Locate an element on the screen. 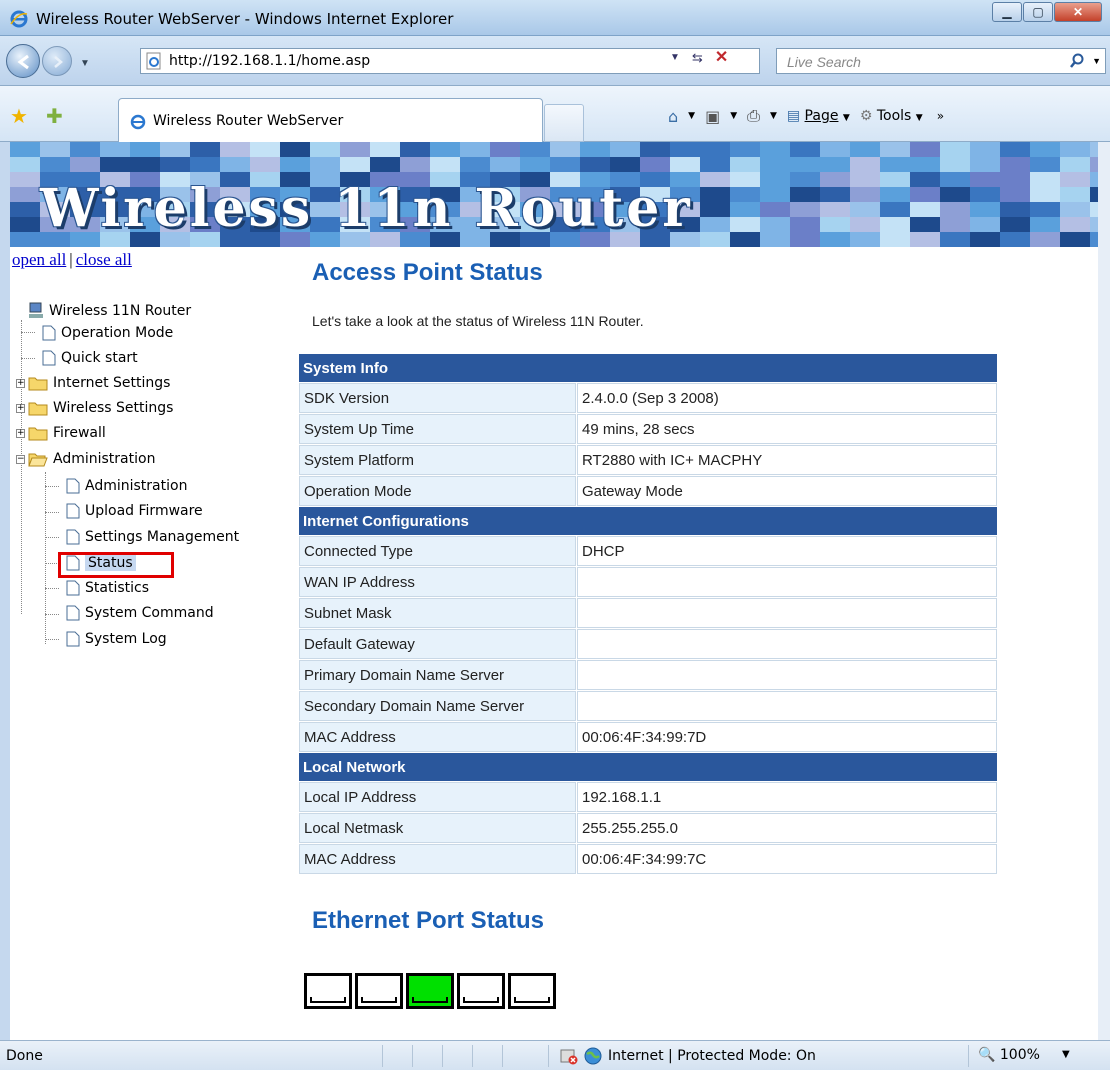  sidebar-item-upload-firmware: Upload Firmware is located at coordinates (134, 511).